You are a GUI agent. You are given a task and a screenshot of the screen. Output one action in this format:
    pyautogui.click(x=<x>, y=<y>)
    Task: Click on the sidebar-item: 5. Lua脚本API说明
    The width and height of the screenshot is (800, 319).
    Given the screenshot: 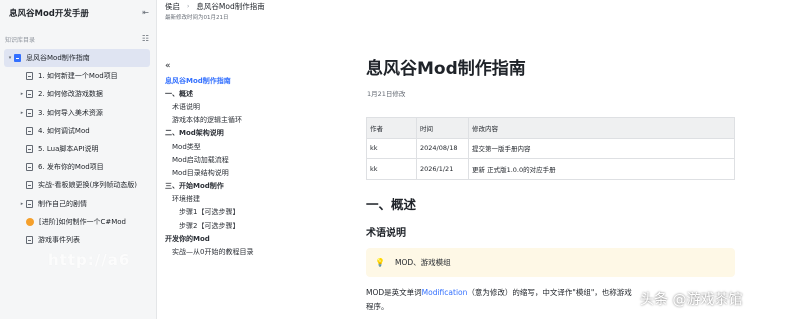 What is the action you would take?
    pyautogui.click(x=77, y=149)
    